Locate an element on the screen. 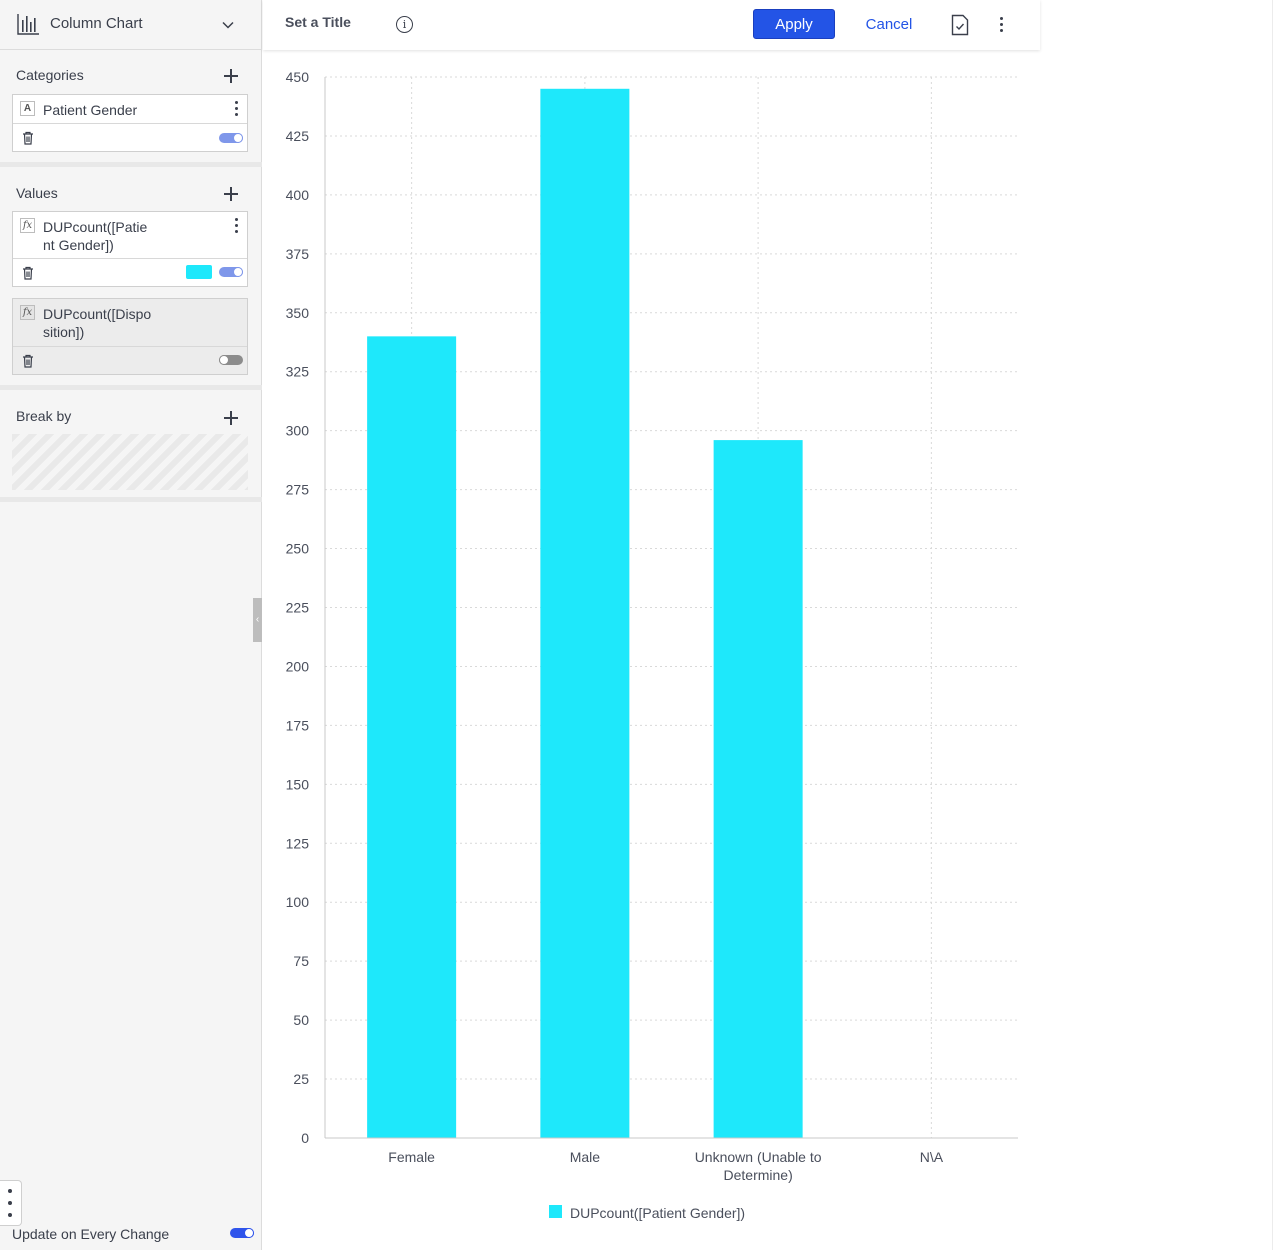 This screenshot has height=1250, width=1278. y-tick-label: 375 is located at coordinates (298, 254).